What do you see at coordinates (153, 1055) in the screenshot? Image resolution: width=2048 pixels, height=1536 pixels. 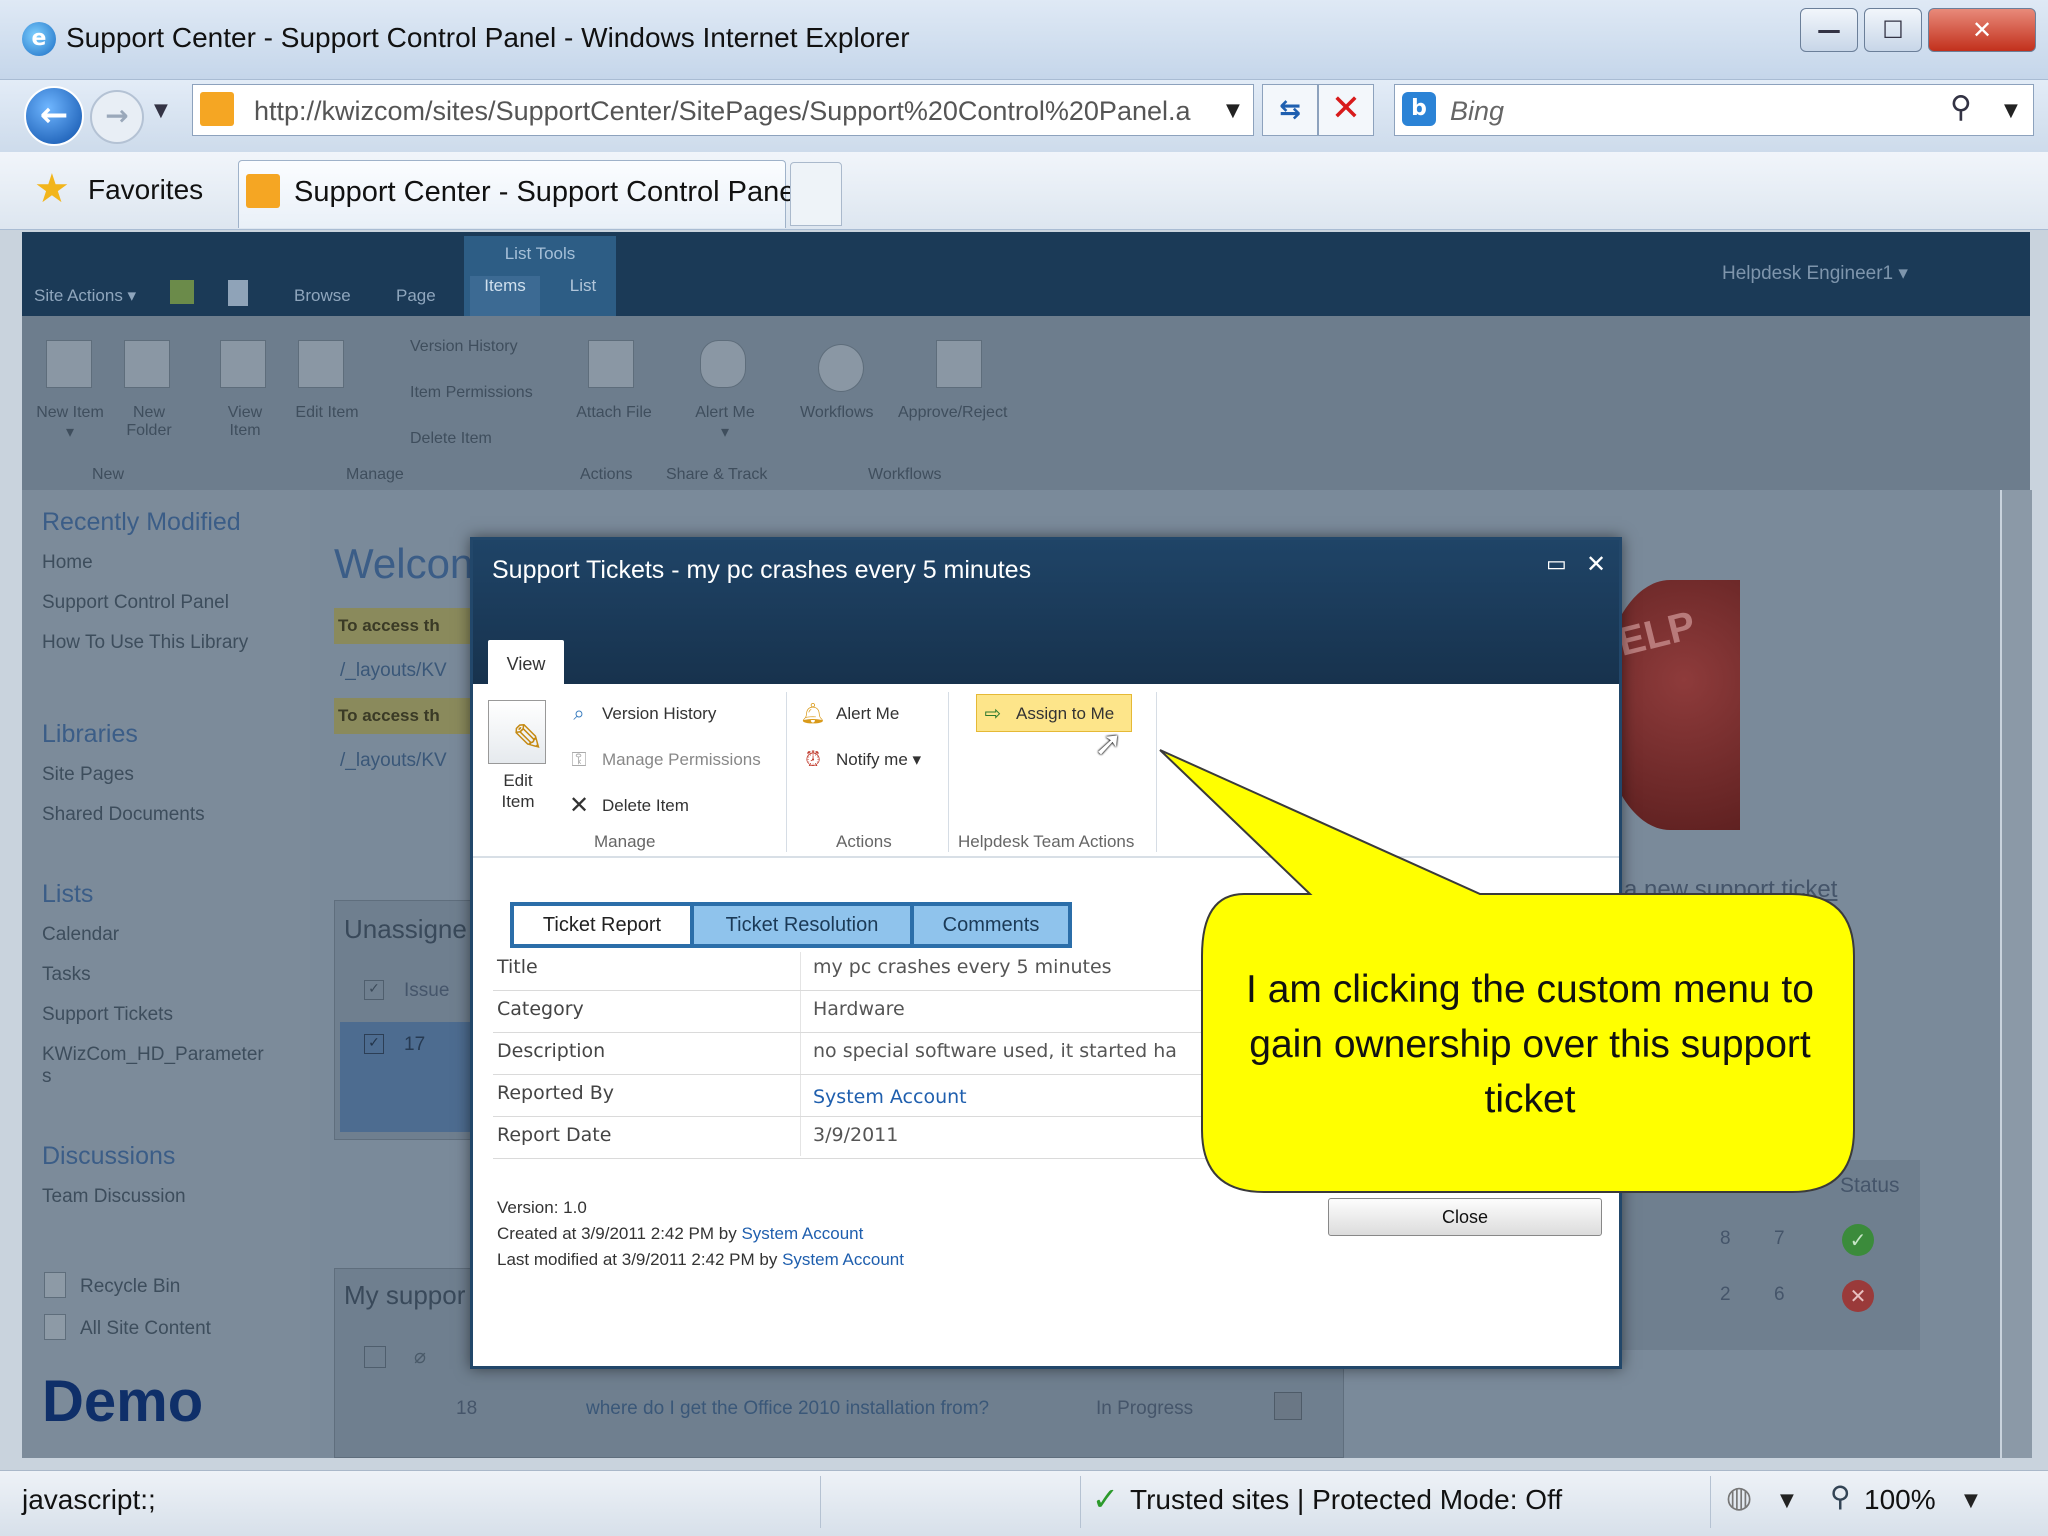 I see `sp-nav-kwizcom-parameters: KWizCom_HD_Parameter` at bounding box center [153, 1055].